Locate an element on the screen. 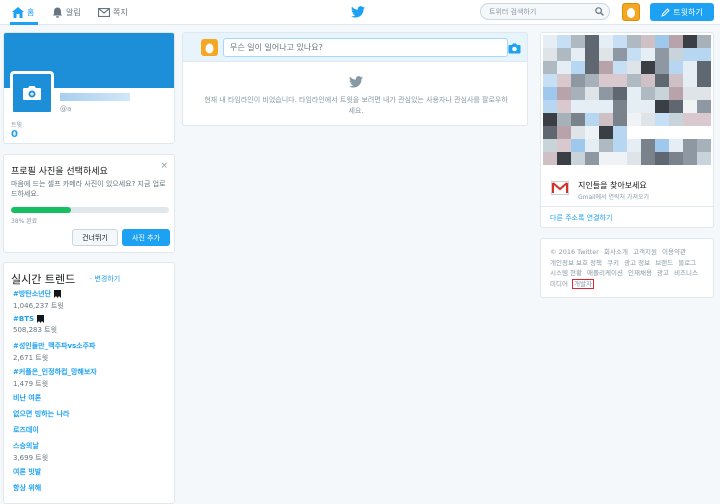  footer-link: 개인정보 보호 정책 is located at coordinates (576, 263).